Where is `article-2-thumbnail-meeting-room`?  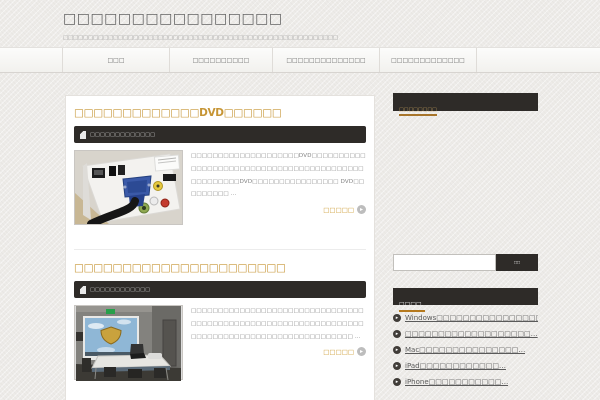
article-2-thumbnail-meeting-room is located at coordinates (128, 343).